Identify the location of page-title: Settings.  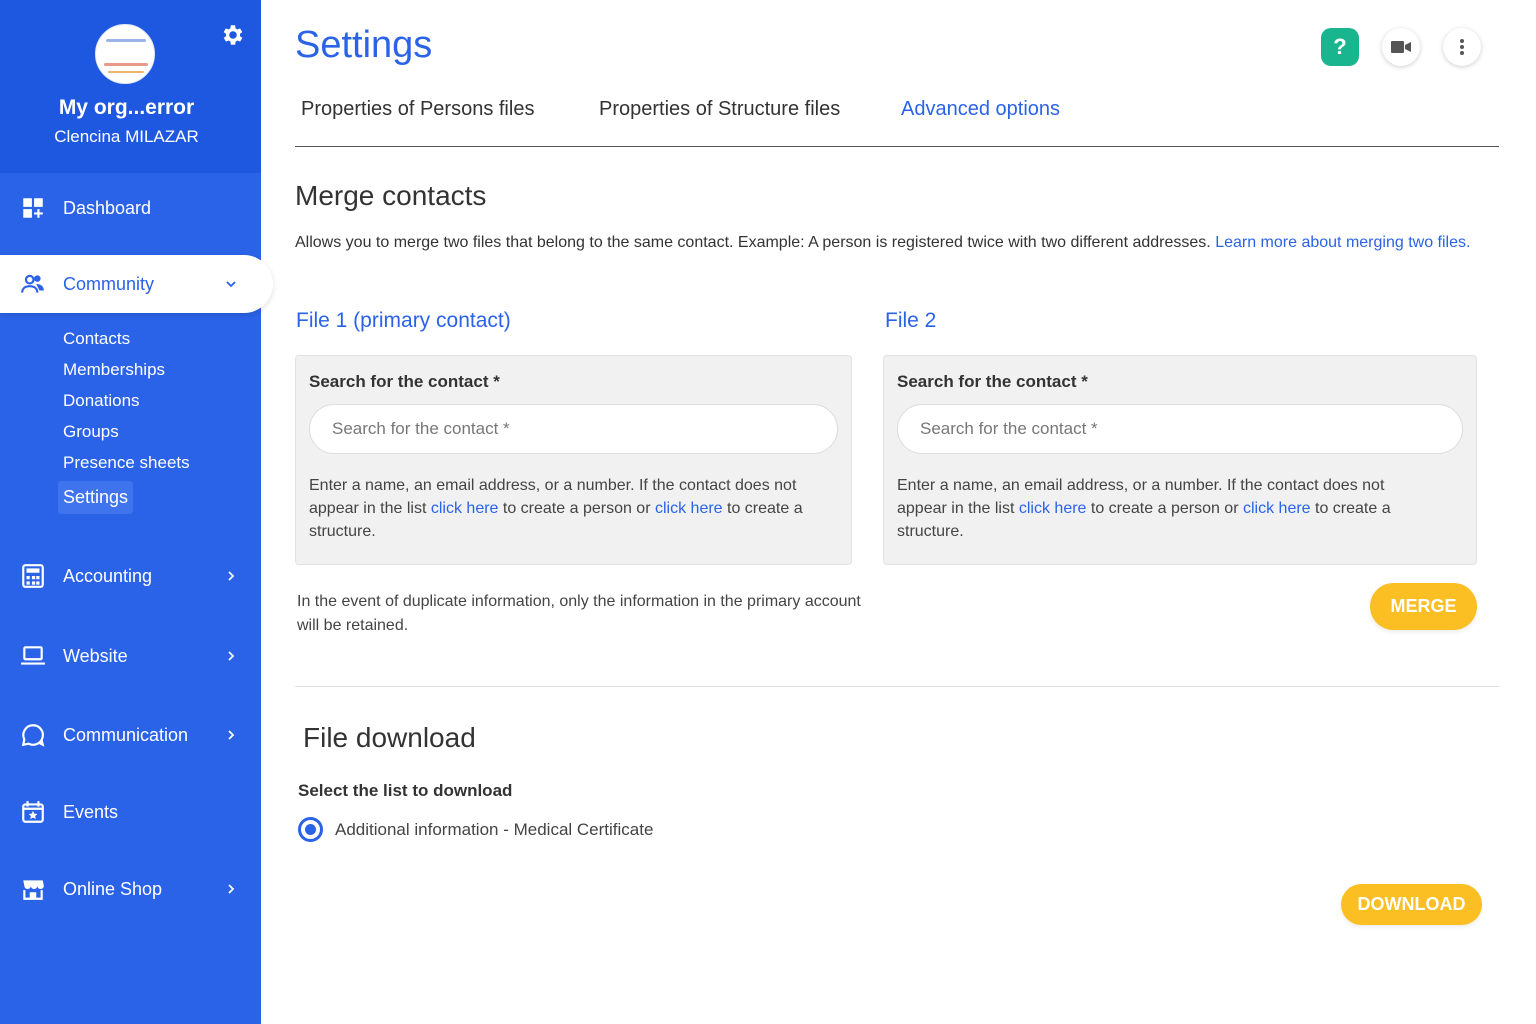
(364, 45).